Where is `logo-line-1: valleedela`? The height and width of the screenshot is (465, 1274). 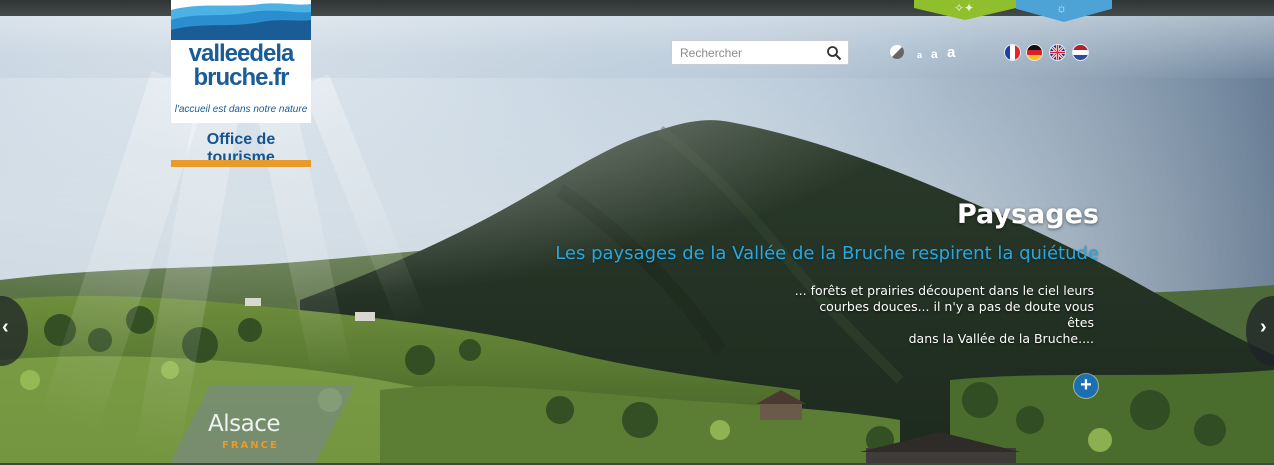 logo-line-1: valleedela is located at coordinates (241, 53).